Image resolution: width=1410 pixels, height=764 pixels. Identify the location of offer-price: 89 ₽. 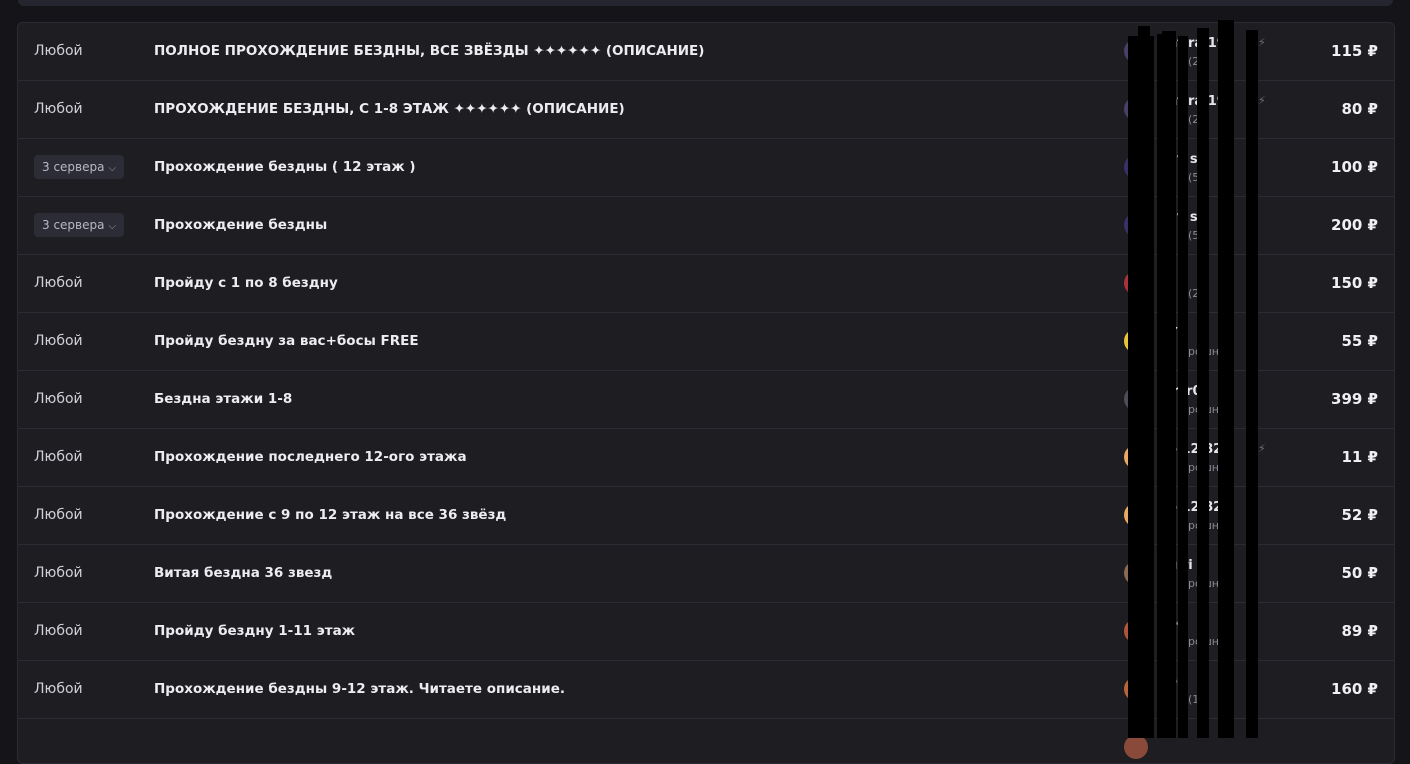
(1359, 631).